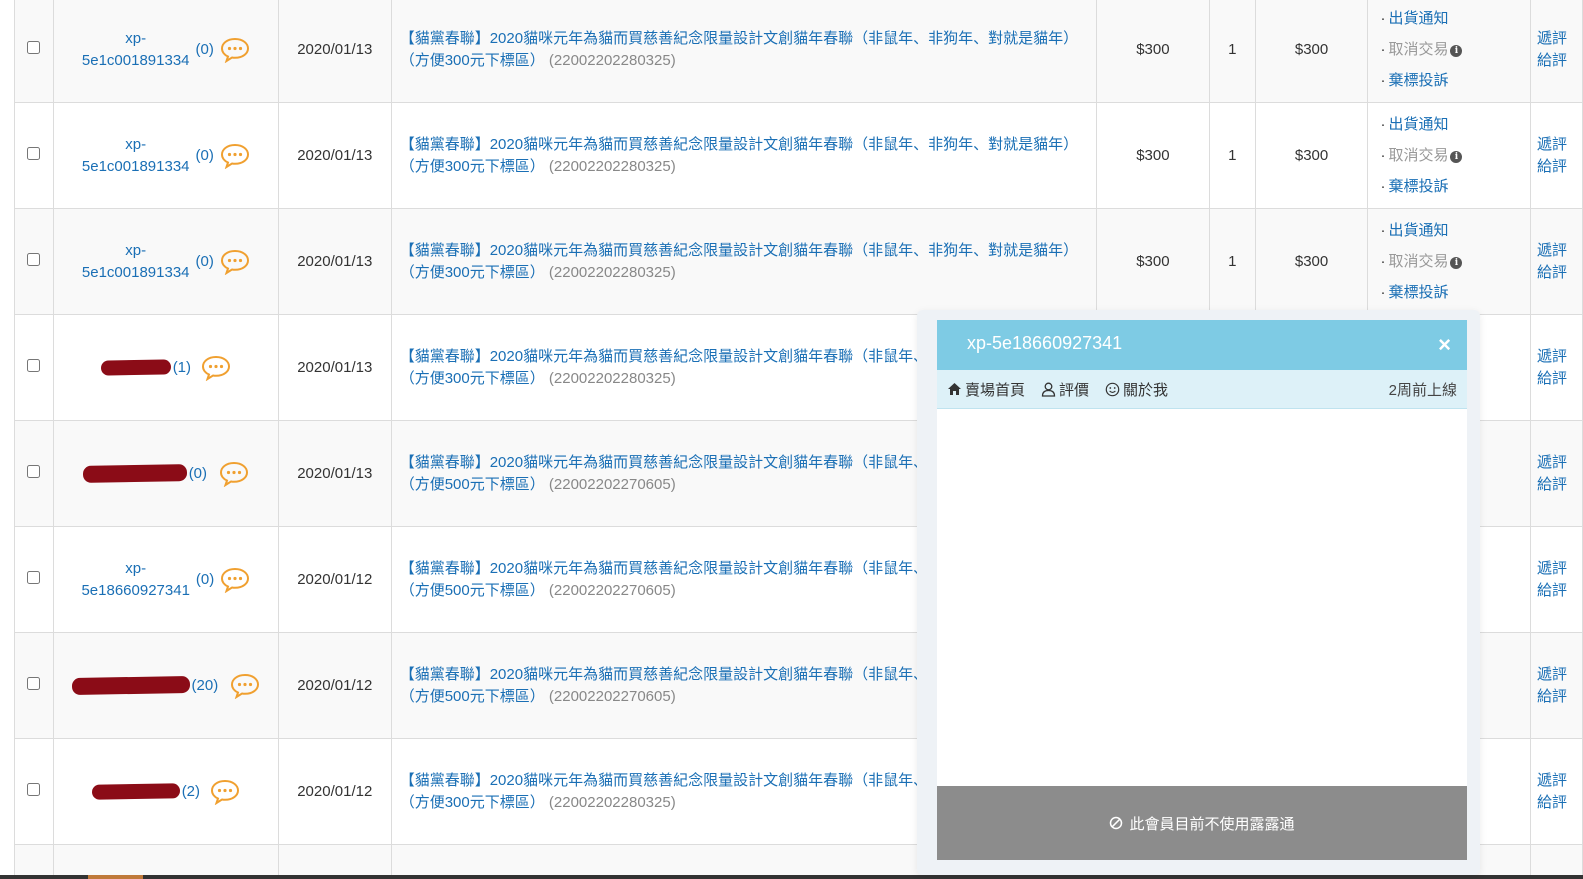 Image resolution: width=1583 pixels, height=879 pixels. I want to click on smile-icon, so click(1112, 389).